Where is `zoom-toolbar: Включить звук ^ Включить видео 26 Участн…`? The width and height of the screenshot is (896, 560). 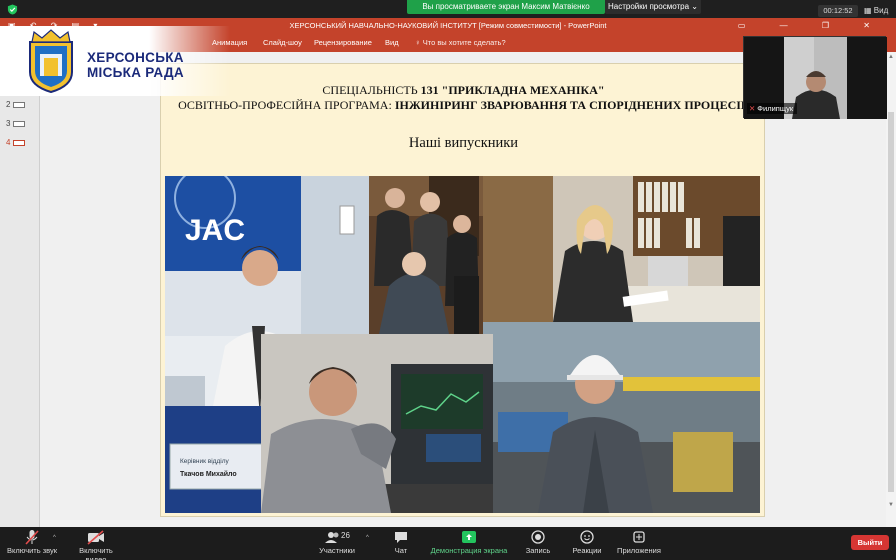 zoom-toolbar: Включить звук ^ Включить видео 26 Участн… is located at coordinates (448, 543).